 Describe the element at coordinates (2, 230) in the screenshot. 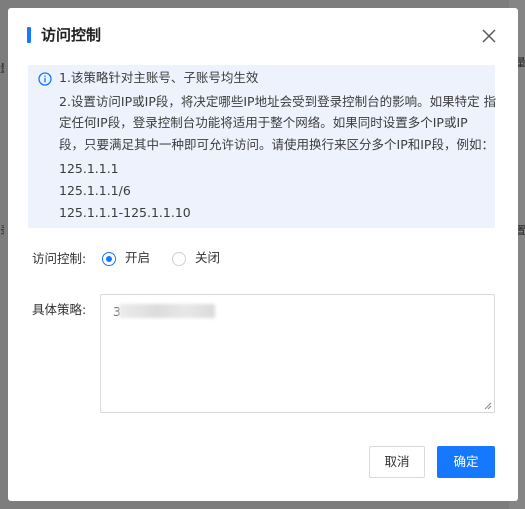

I see `background-fragment: 录` at that location.